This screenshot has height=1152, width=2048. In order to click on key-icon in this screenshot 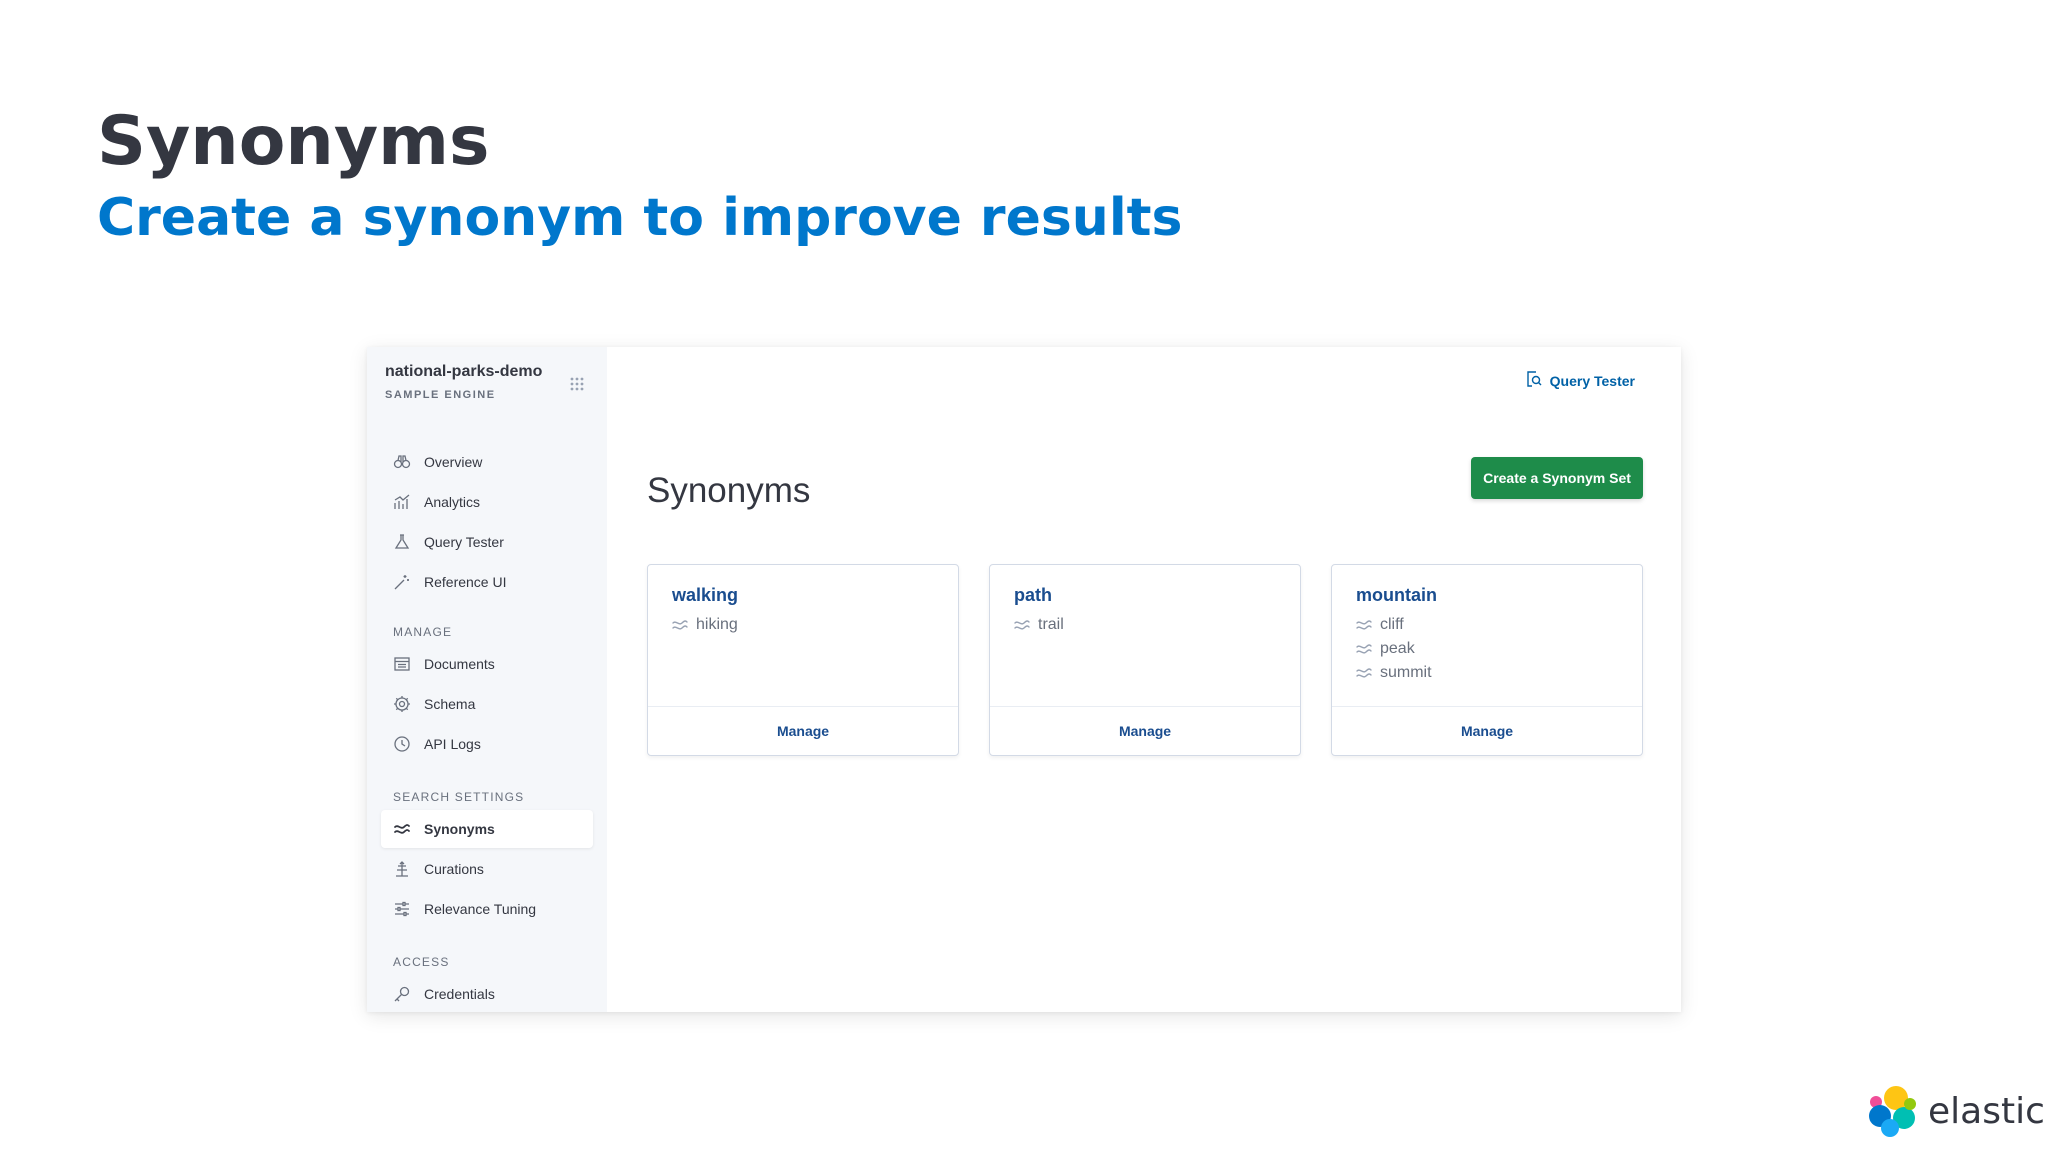, I will do `click(402, 994)`.